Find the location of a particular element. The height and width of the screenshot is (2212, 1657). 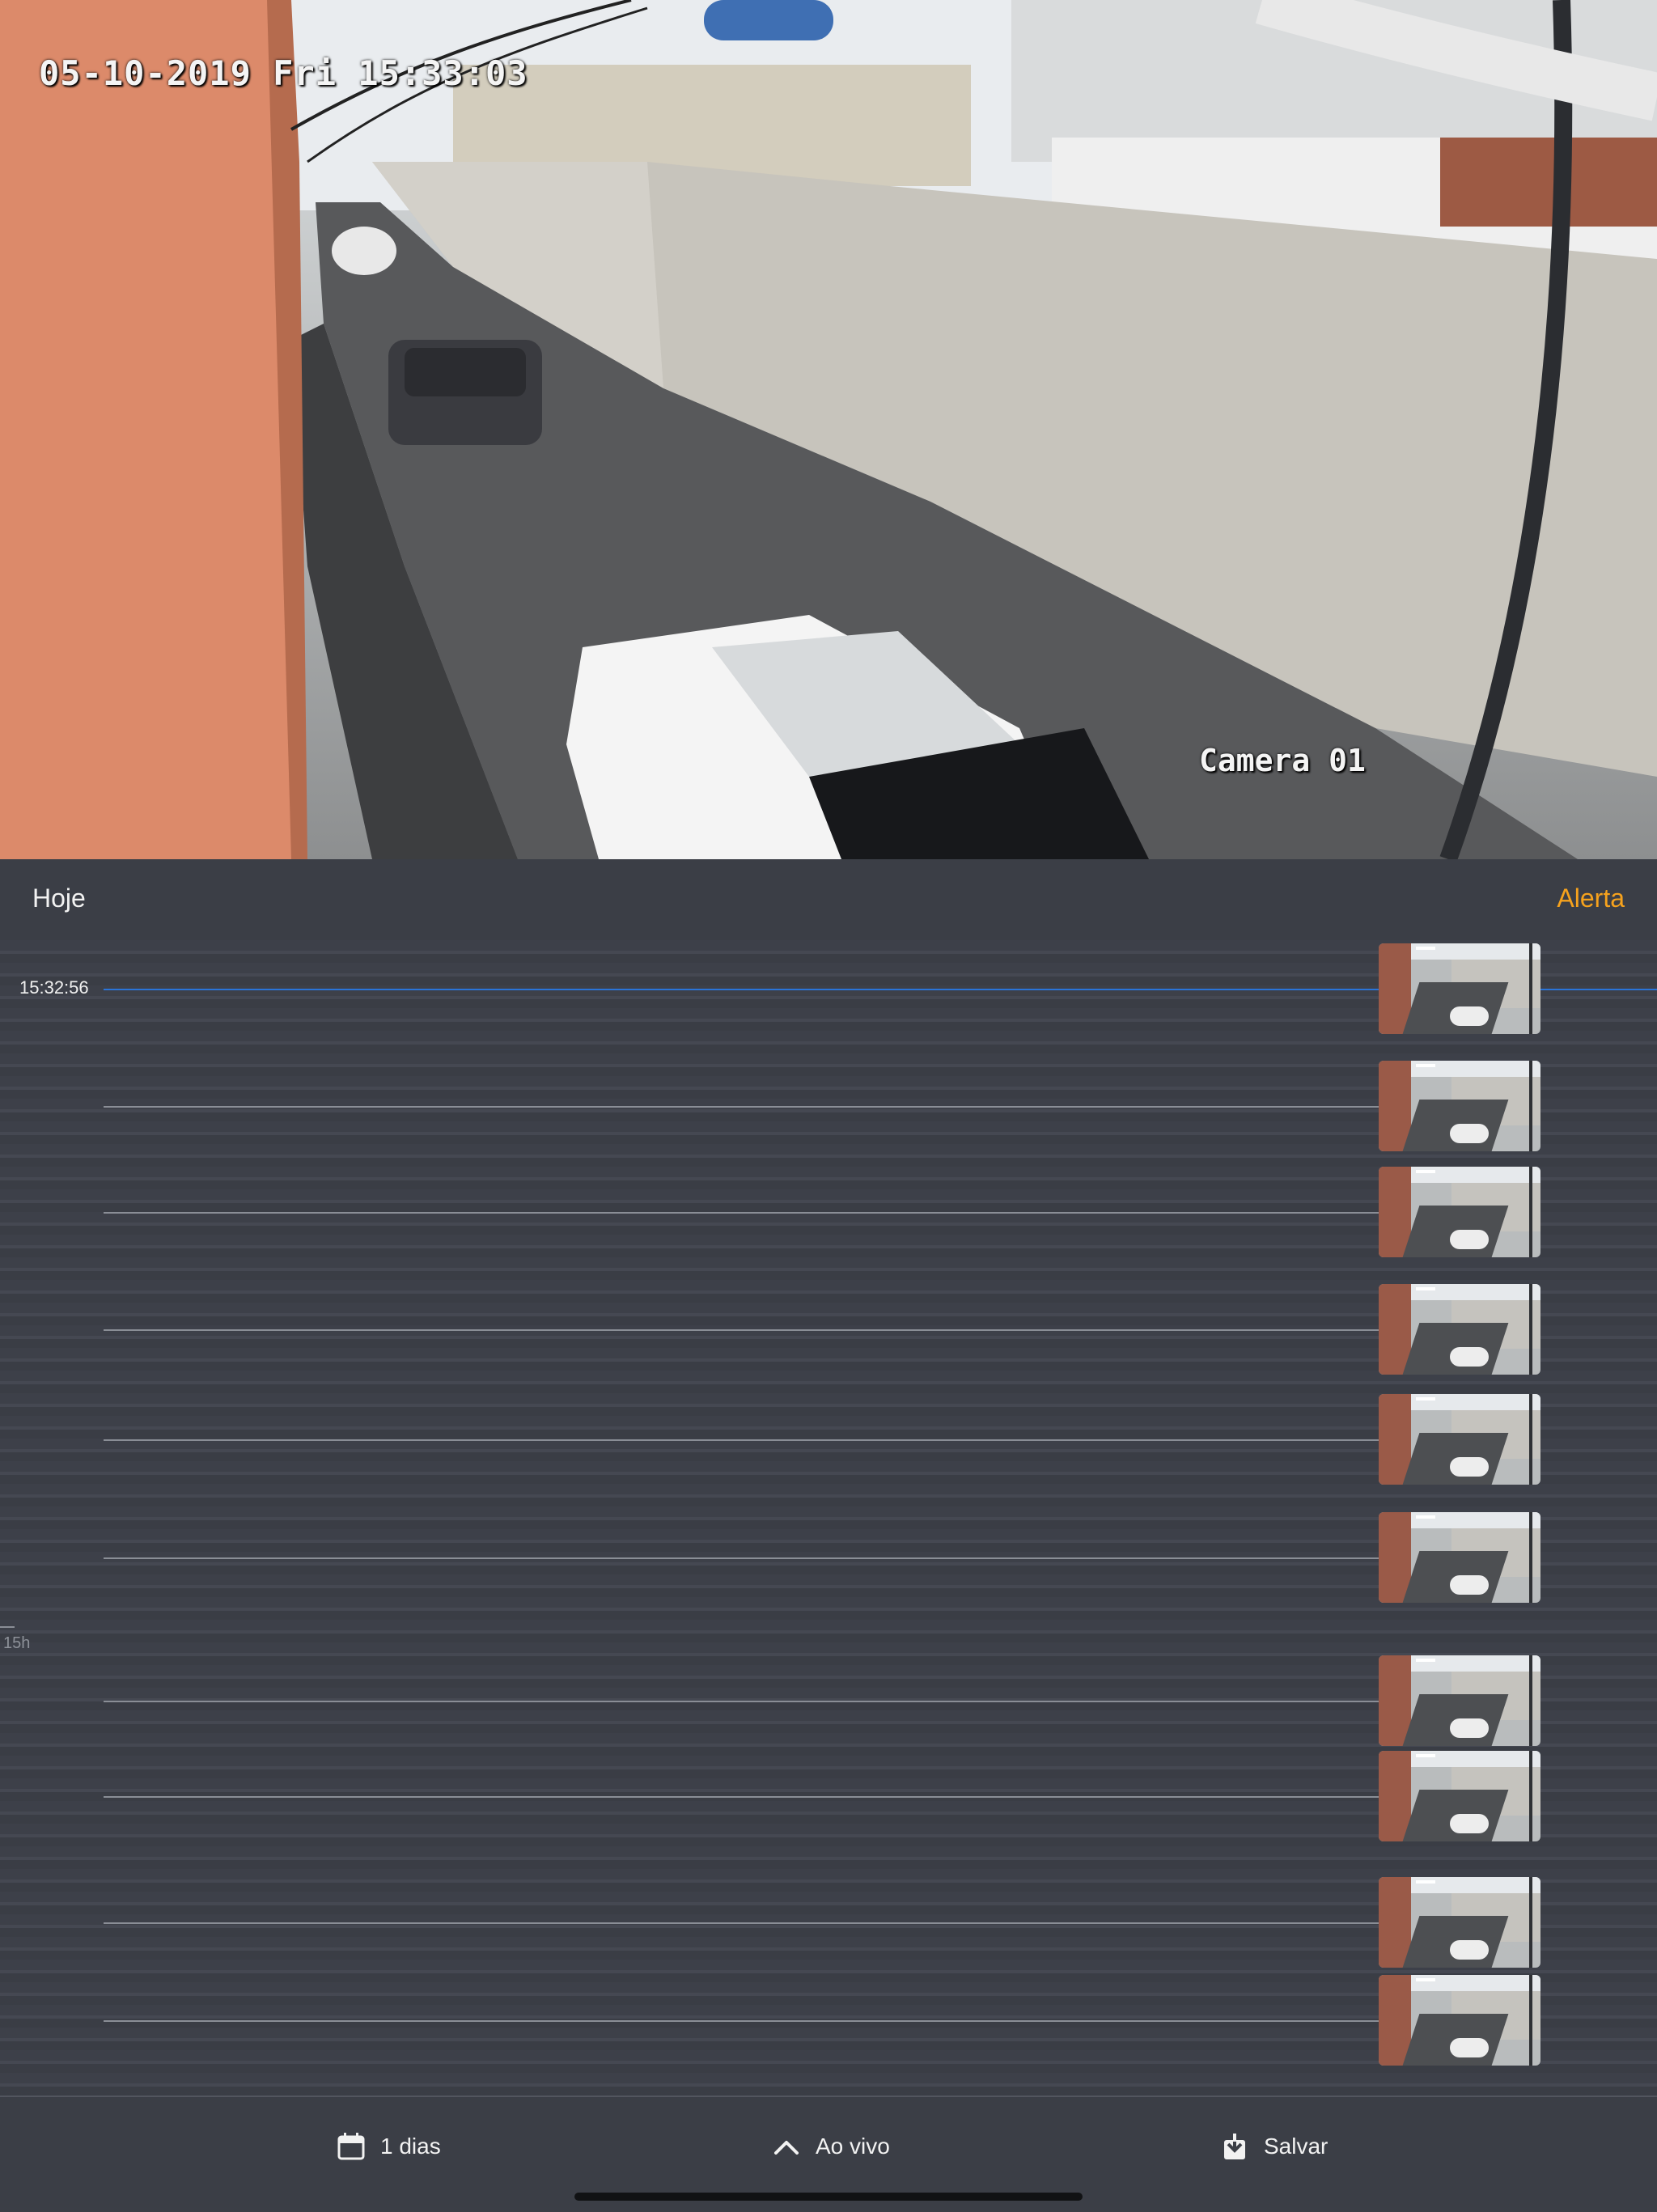

days-range-label: 1 dias is located at coordinates (410, 2146).